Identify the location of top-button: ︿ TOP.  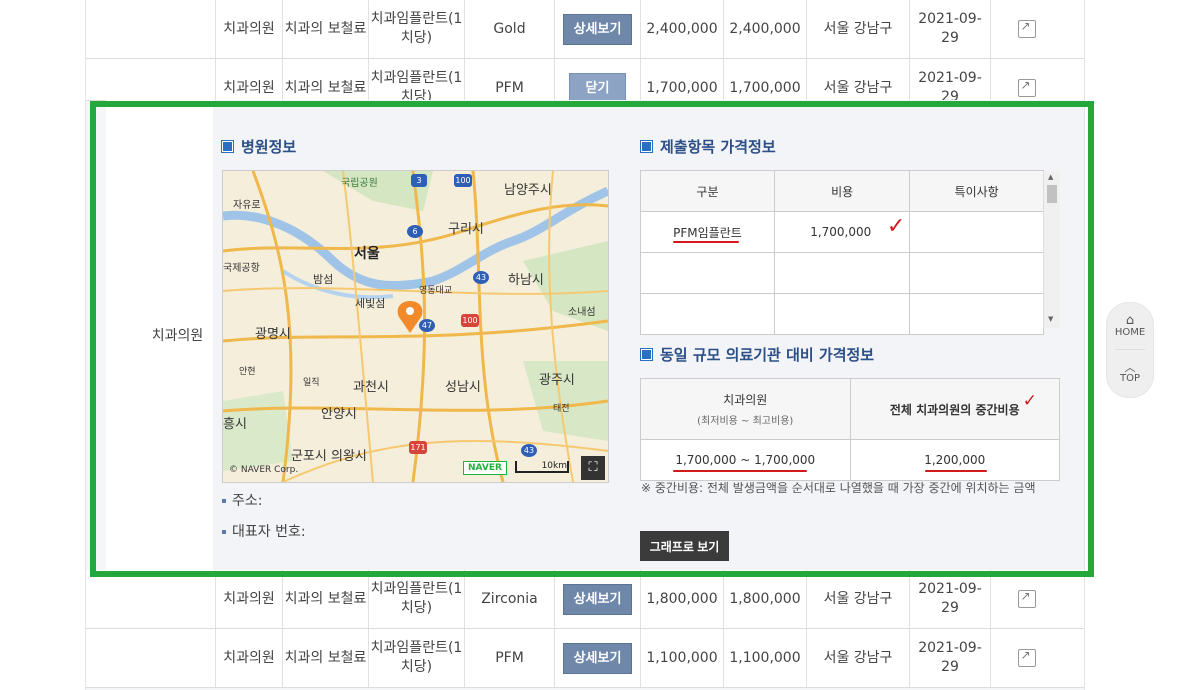
(1130, 373).